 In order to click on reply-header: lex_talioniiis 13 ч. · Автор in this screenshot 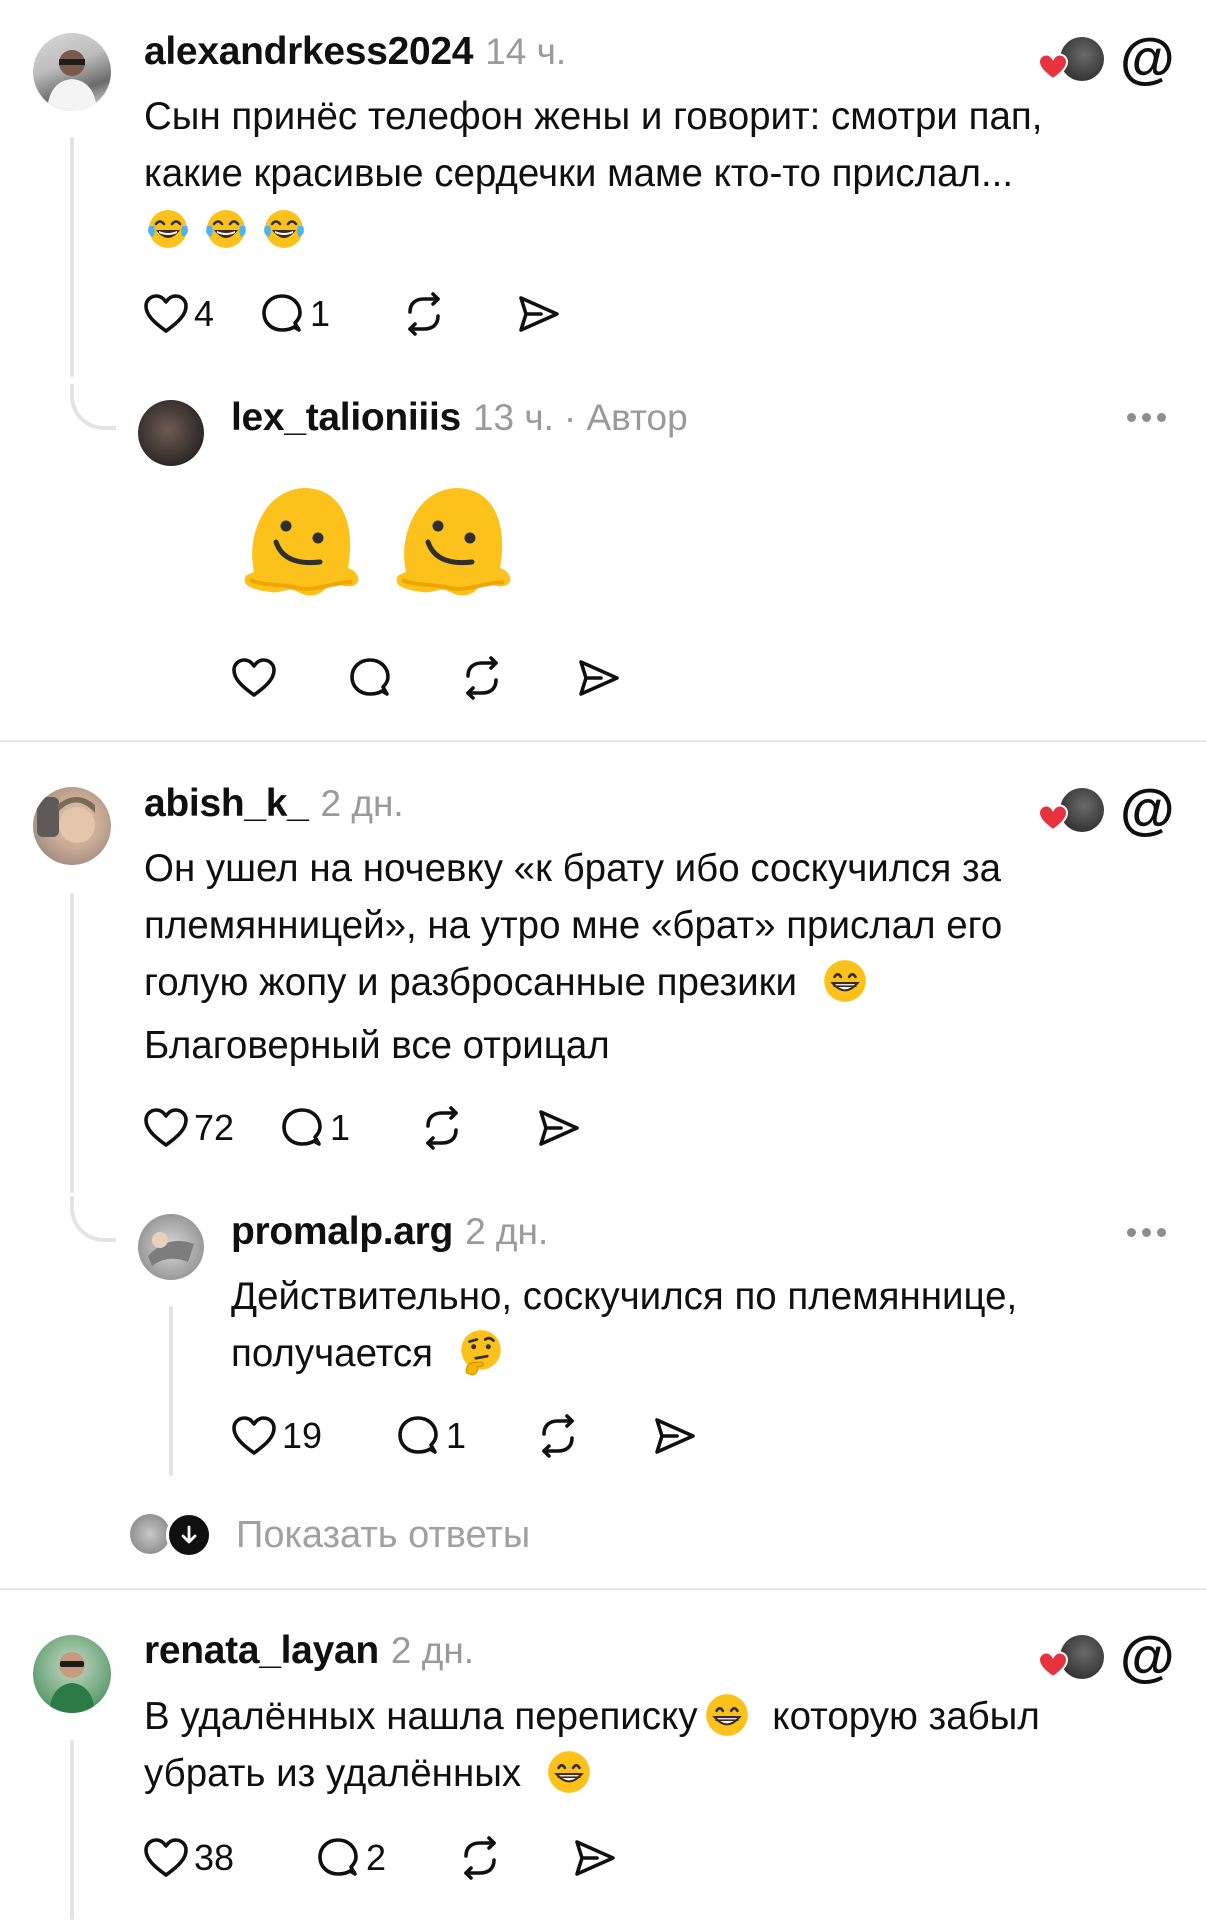, I will do `click(459, 418)`.